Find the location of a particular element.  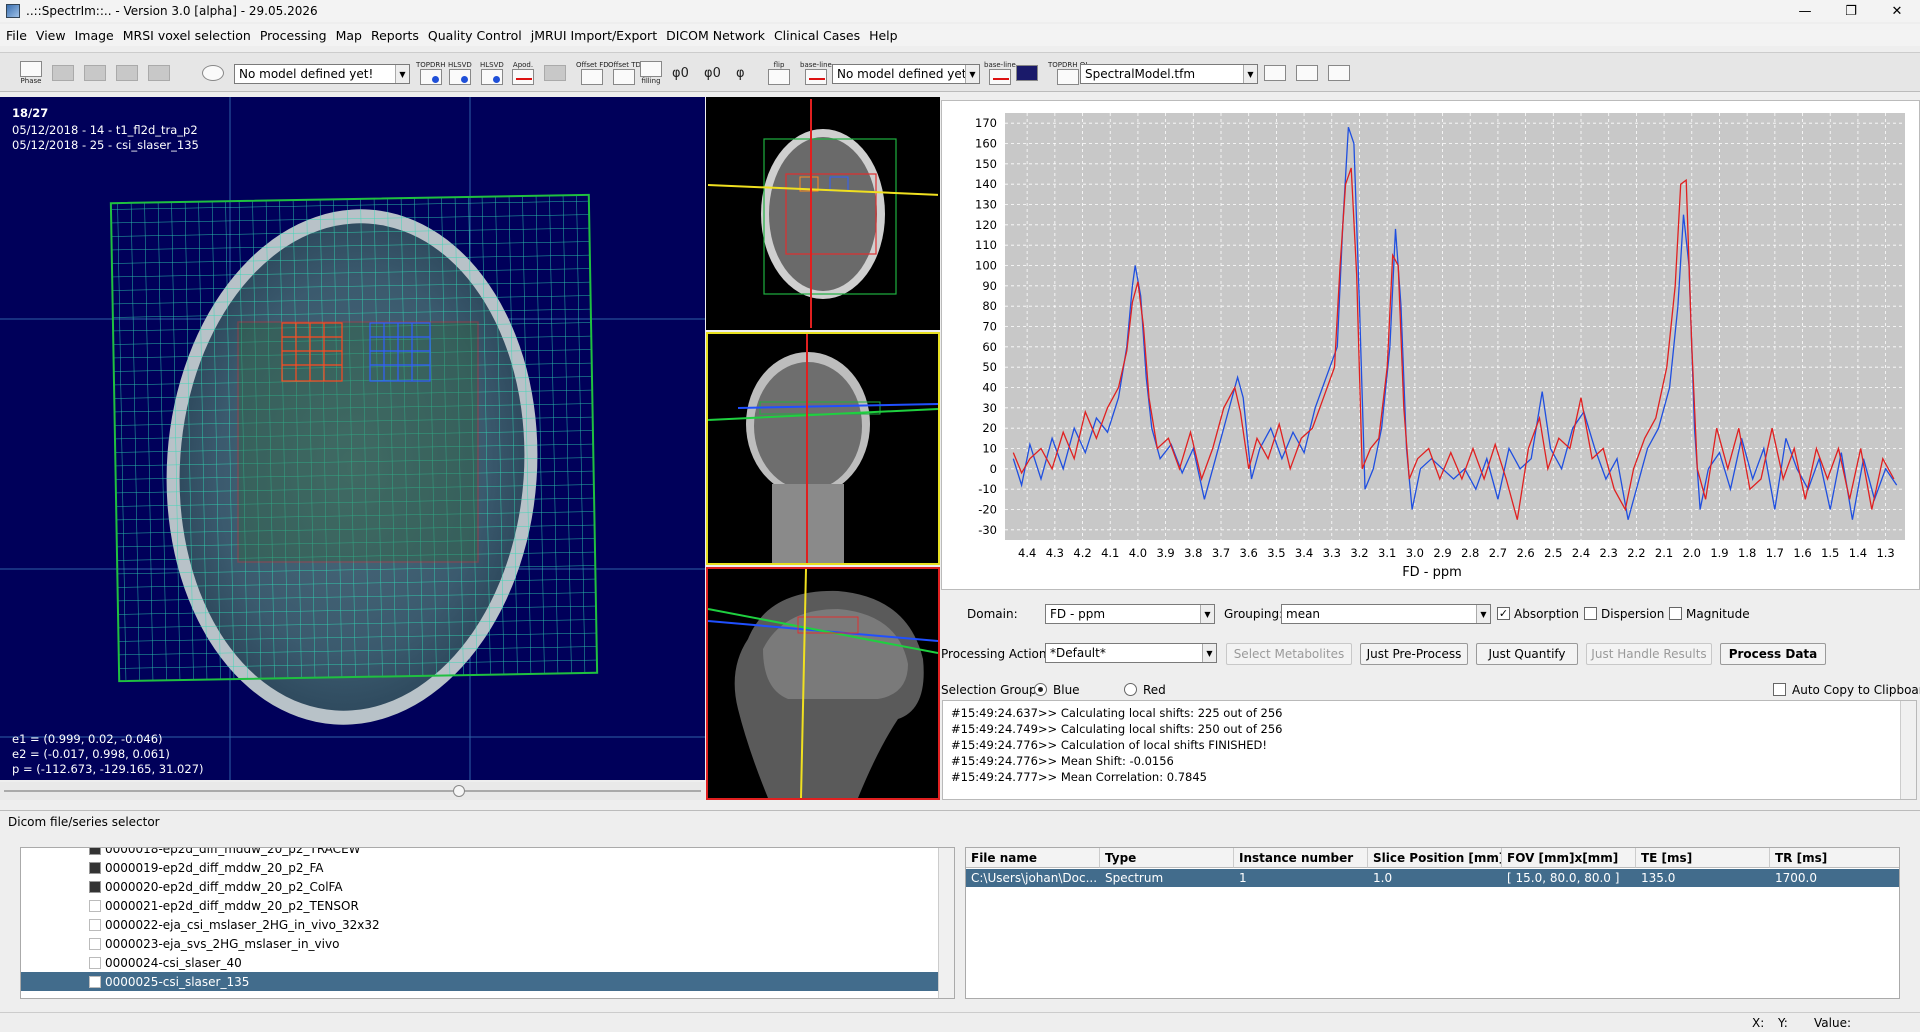

x-tick-label: 3.1 is located at coordinates (1387, 553).